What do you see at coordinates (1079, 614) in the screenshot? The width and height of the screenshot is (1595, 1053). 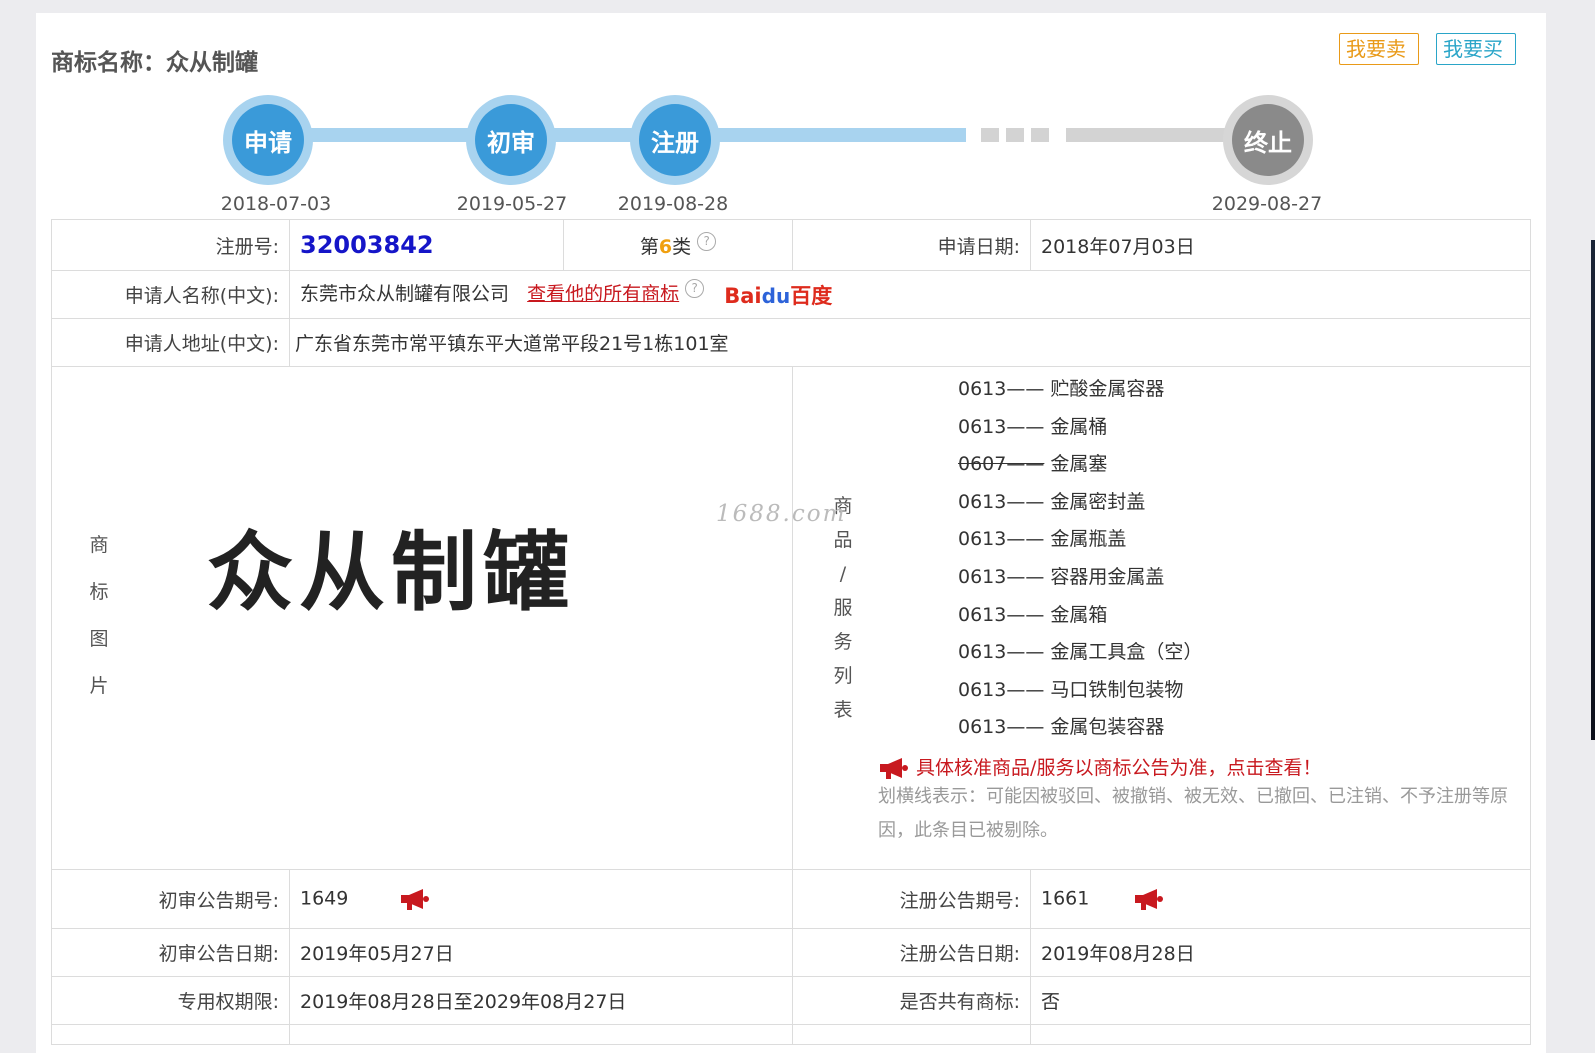 I see `goods-name: 金属箱` at bounding box center [1079, 614].